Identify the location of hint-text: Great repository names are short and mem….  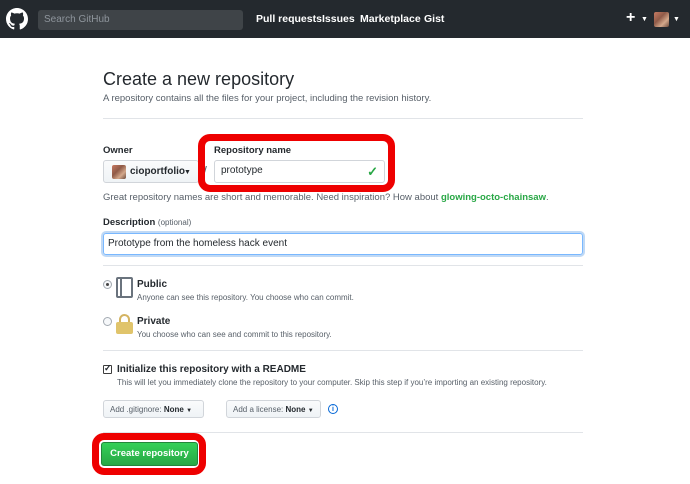
(272, 197).